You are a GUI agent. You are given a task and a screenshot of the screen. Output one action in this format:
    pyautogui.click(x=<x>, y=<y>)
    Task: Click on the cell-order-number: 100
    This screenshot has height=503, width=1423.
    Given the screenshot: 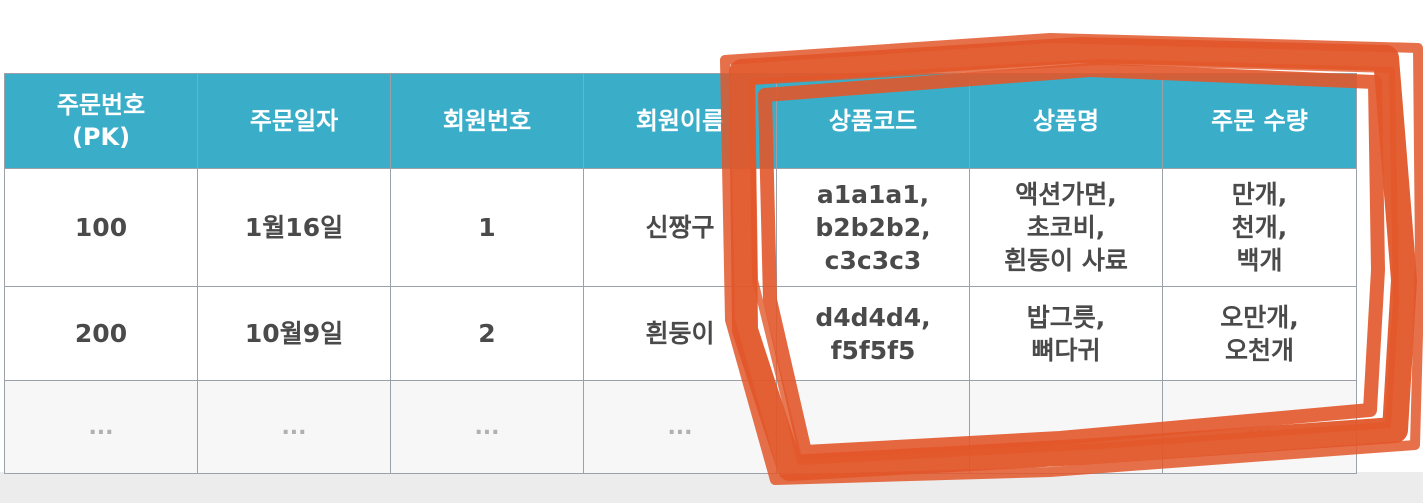 What is the action you would take?
    pyautogui.click(x=101, y=227)
    